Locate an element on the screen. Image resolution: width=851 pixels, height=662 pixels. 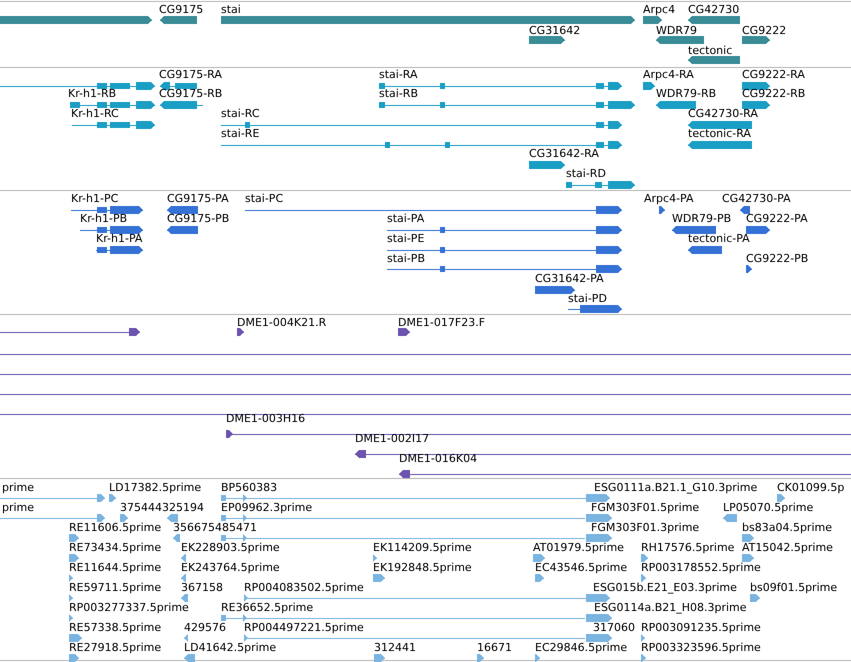
feature-label: CG9175-PB is located at coordinates (198, 219).